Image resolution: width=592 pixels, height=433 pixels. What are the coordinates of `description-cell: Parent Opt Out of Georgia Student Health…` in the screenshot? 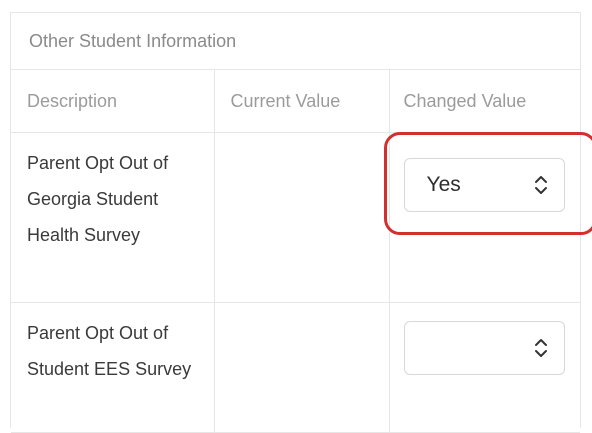 It's located at (113, 217).